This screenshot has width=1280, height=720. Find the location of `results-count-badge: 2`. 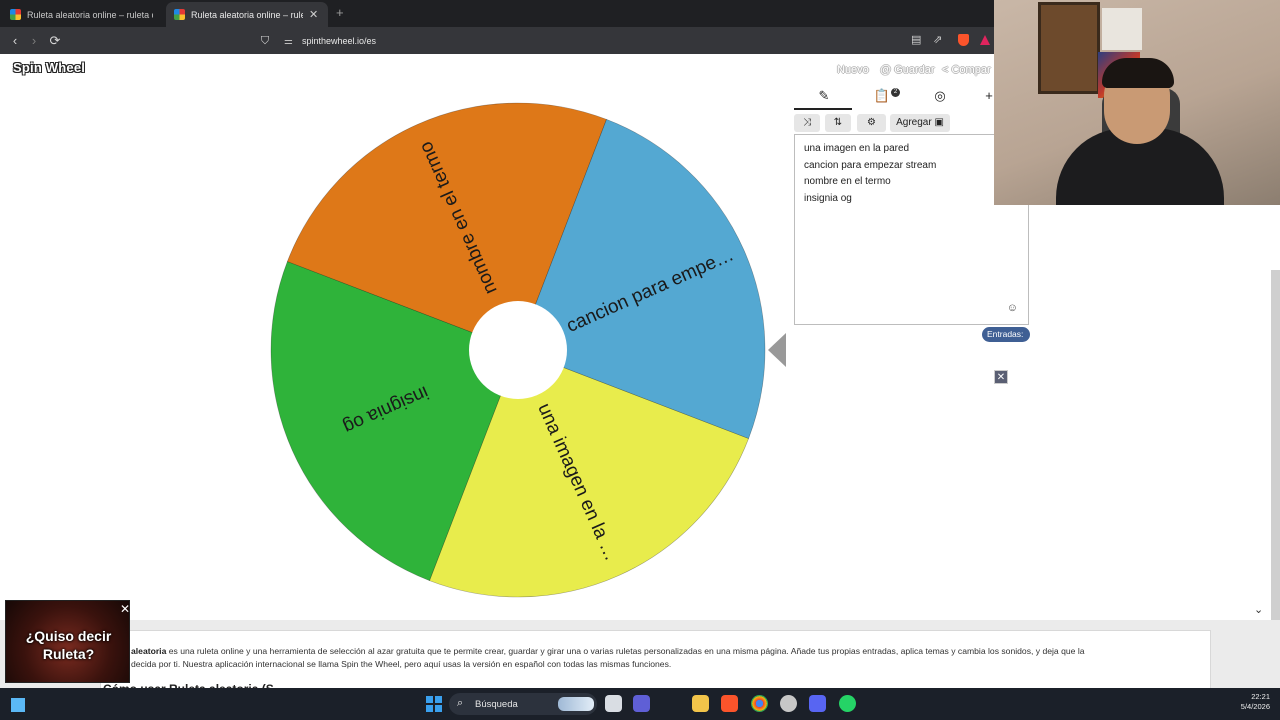

results-count-badge: 2 is located at coordinates (895, 92).